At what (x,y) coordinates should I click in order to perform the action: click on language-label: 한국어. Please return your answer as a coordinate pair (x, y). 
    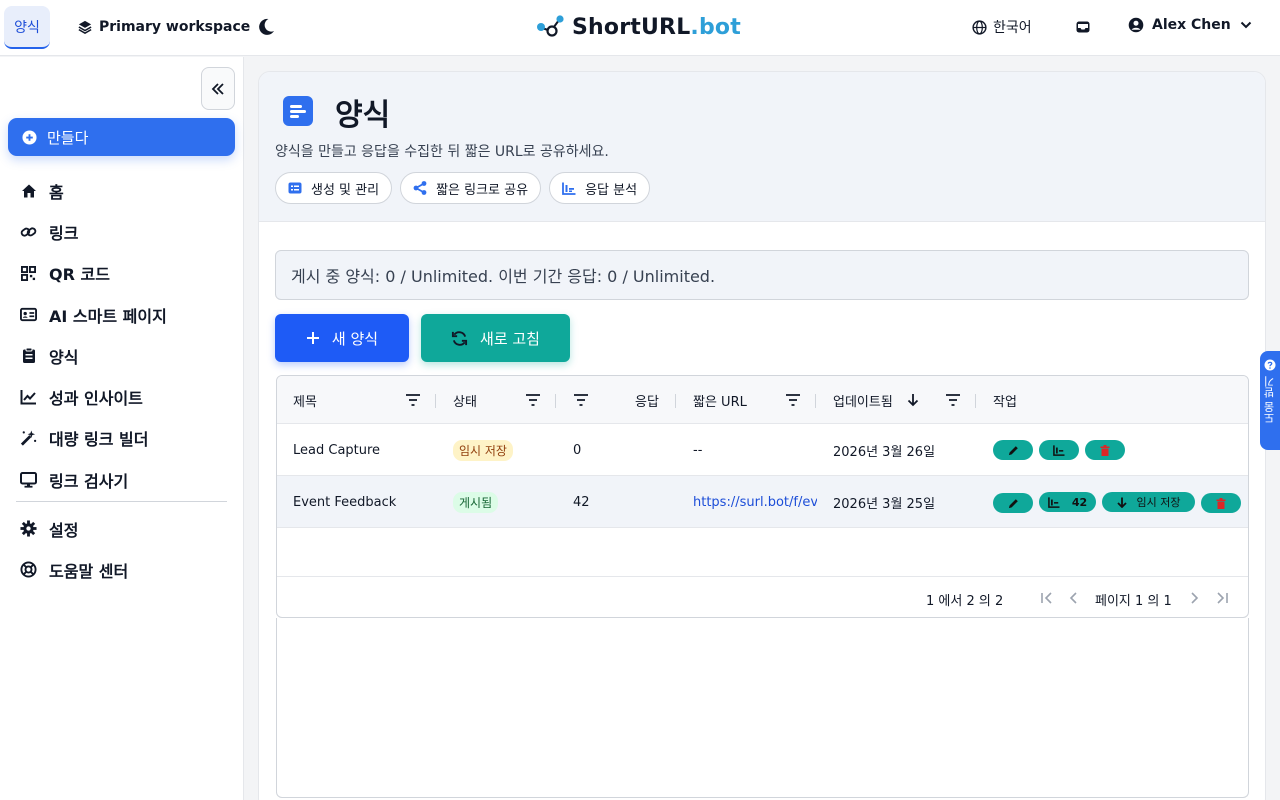
    Looking at the image, I should click on (1012, 28).